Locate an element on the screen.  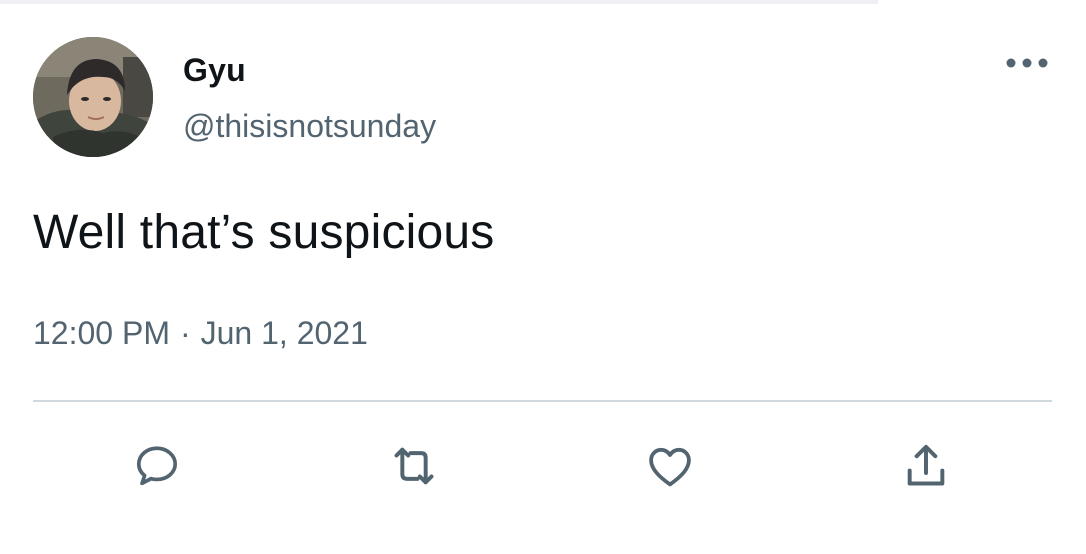
like-icon is located at coordinates (670, 467).